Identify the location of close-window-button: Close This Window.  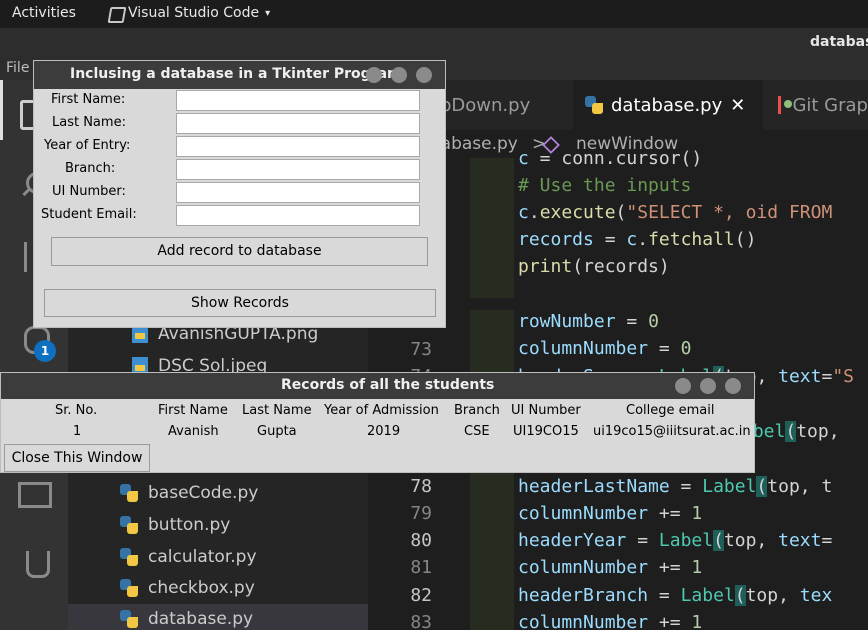
(77, 458).